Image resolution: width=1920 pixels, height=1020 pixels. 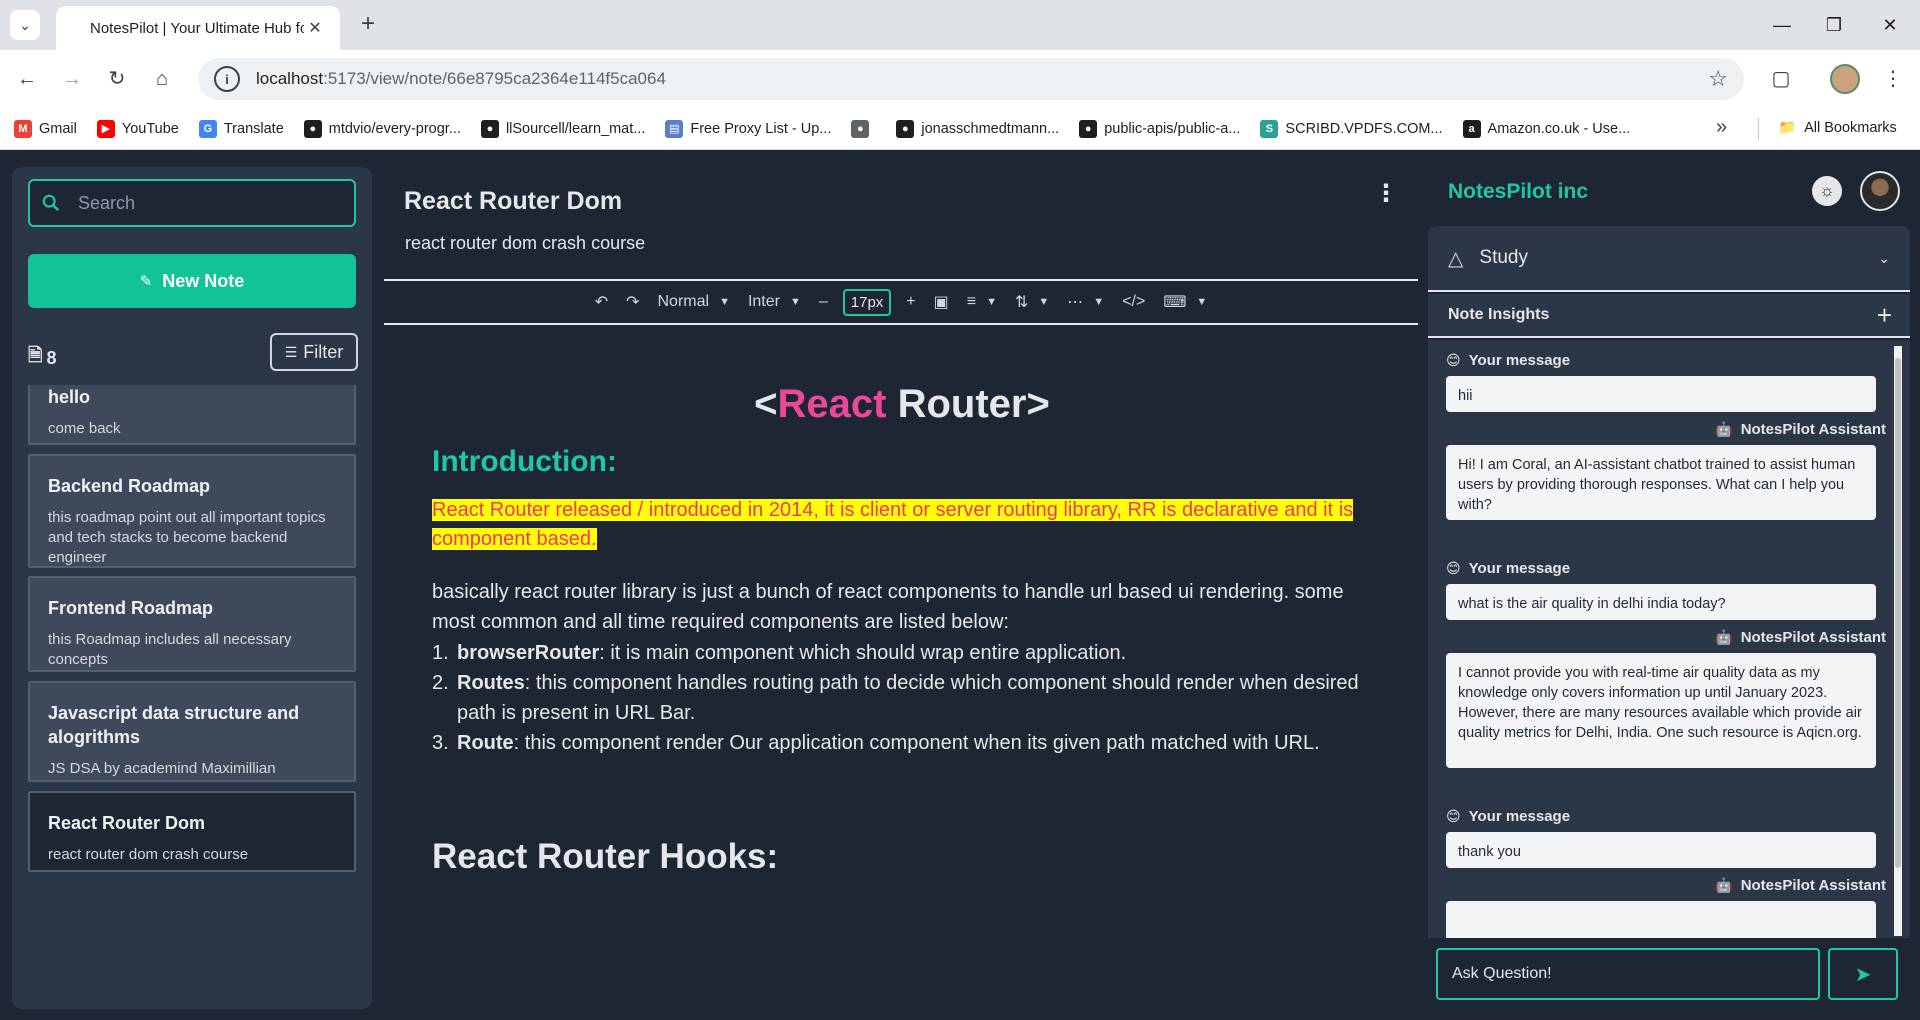 I want to click on bookmark-item: G Translate, so click(x=241, y=128).